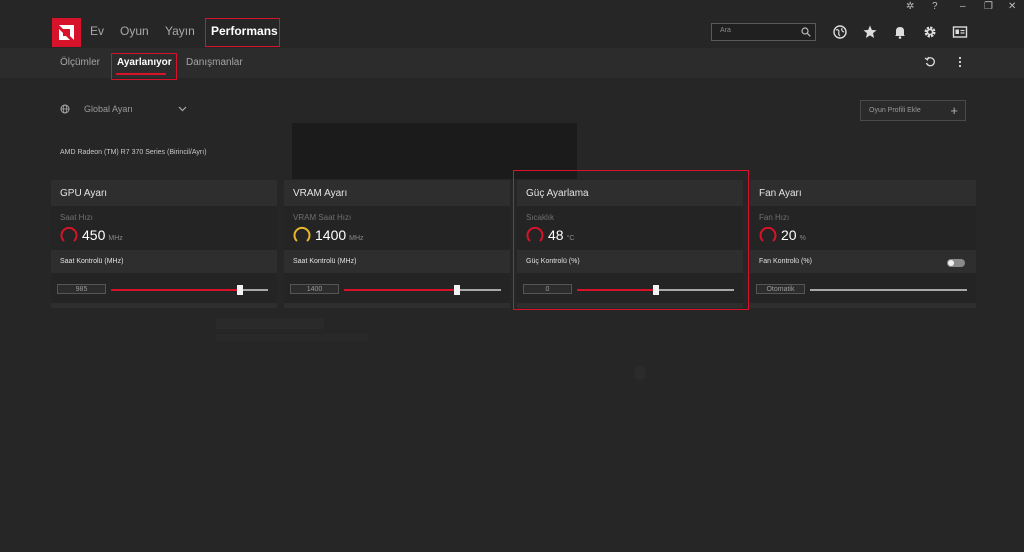 This screenshot has height=552, width=1024. Describe the element at coordinates (910, 7) in the screenshot. I see `bug-icon: ✲` at that location.